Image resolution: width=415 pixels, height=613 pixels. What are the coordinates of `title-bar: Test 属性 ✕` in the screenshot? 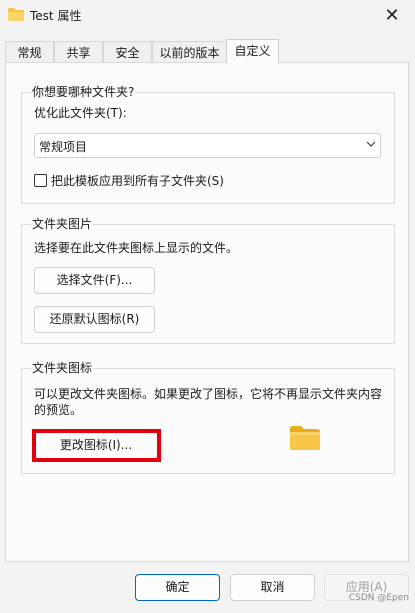 It's located at (207, 16).